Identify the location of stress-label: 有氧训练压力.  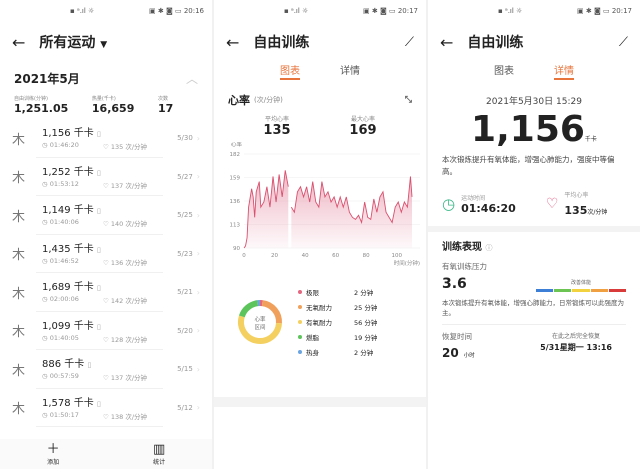
(464, 266).